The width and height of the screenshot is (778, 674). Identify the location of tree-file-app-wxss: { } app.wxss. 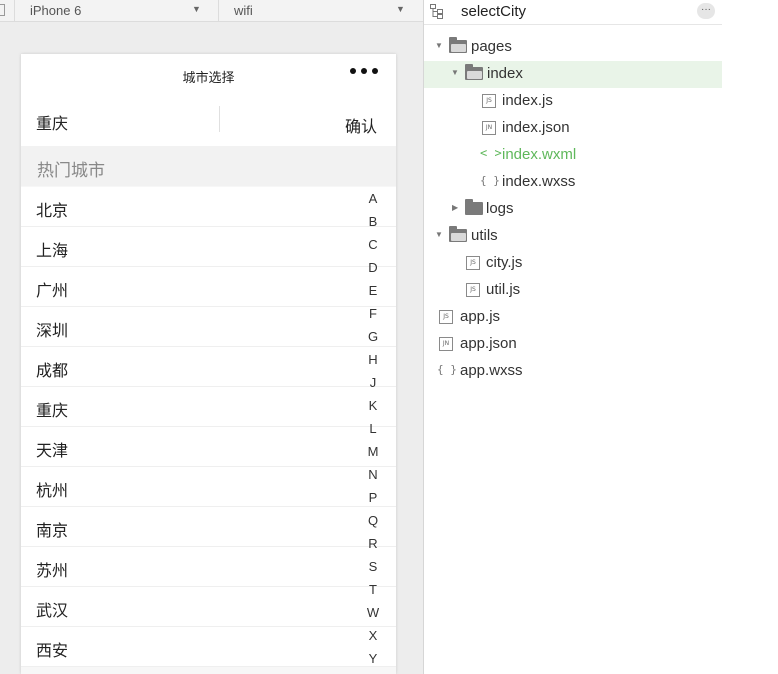
(573, 371).